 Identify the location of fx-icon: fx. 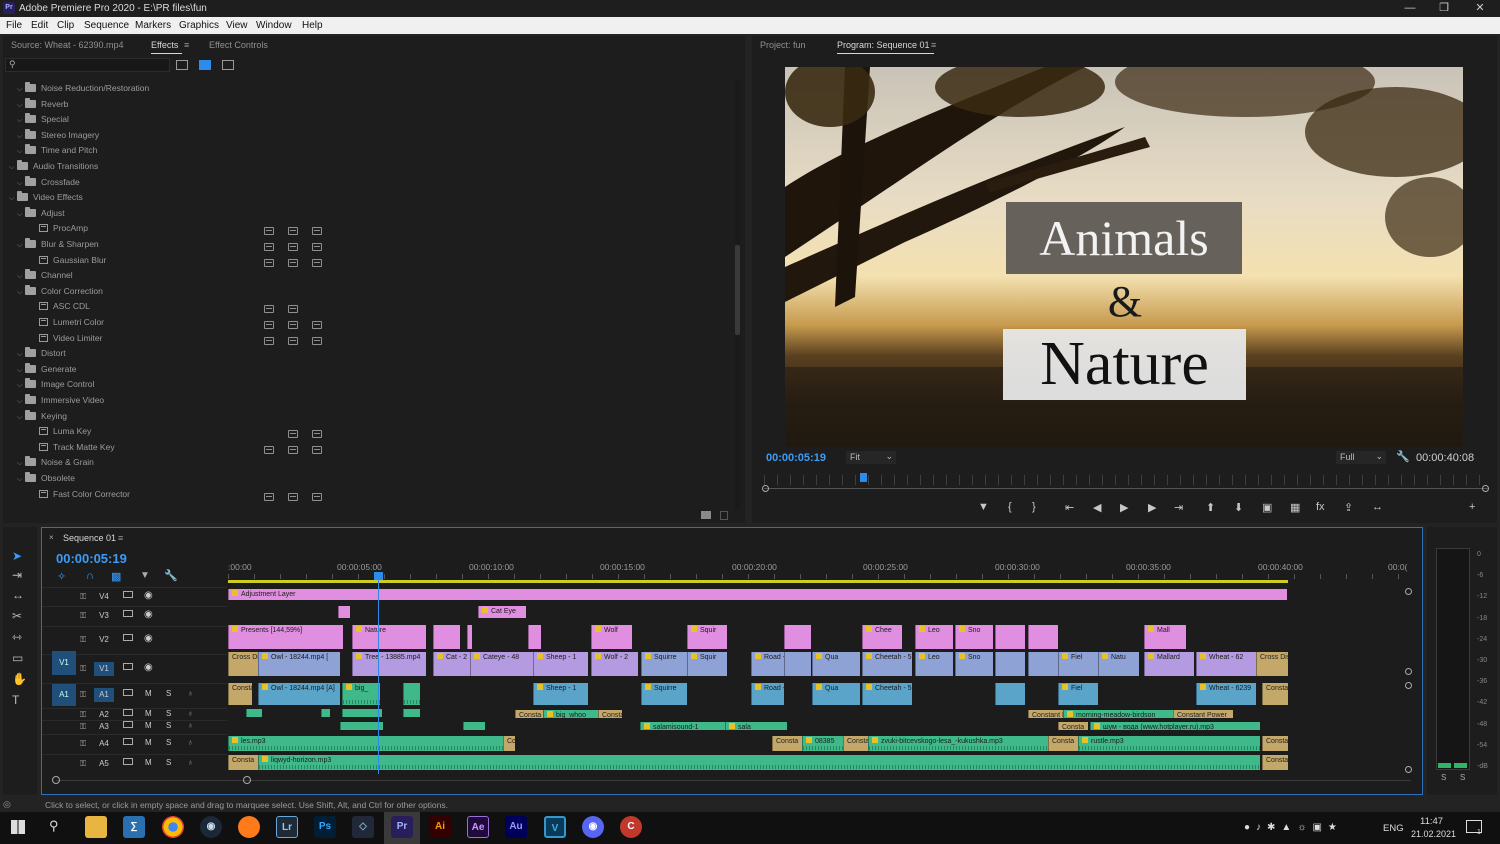
(1320, 507).